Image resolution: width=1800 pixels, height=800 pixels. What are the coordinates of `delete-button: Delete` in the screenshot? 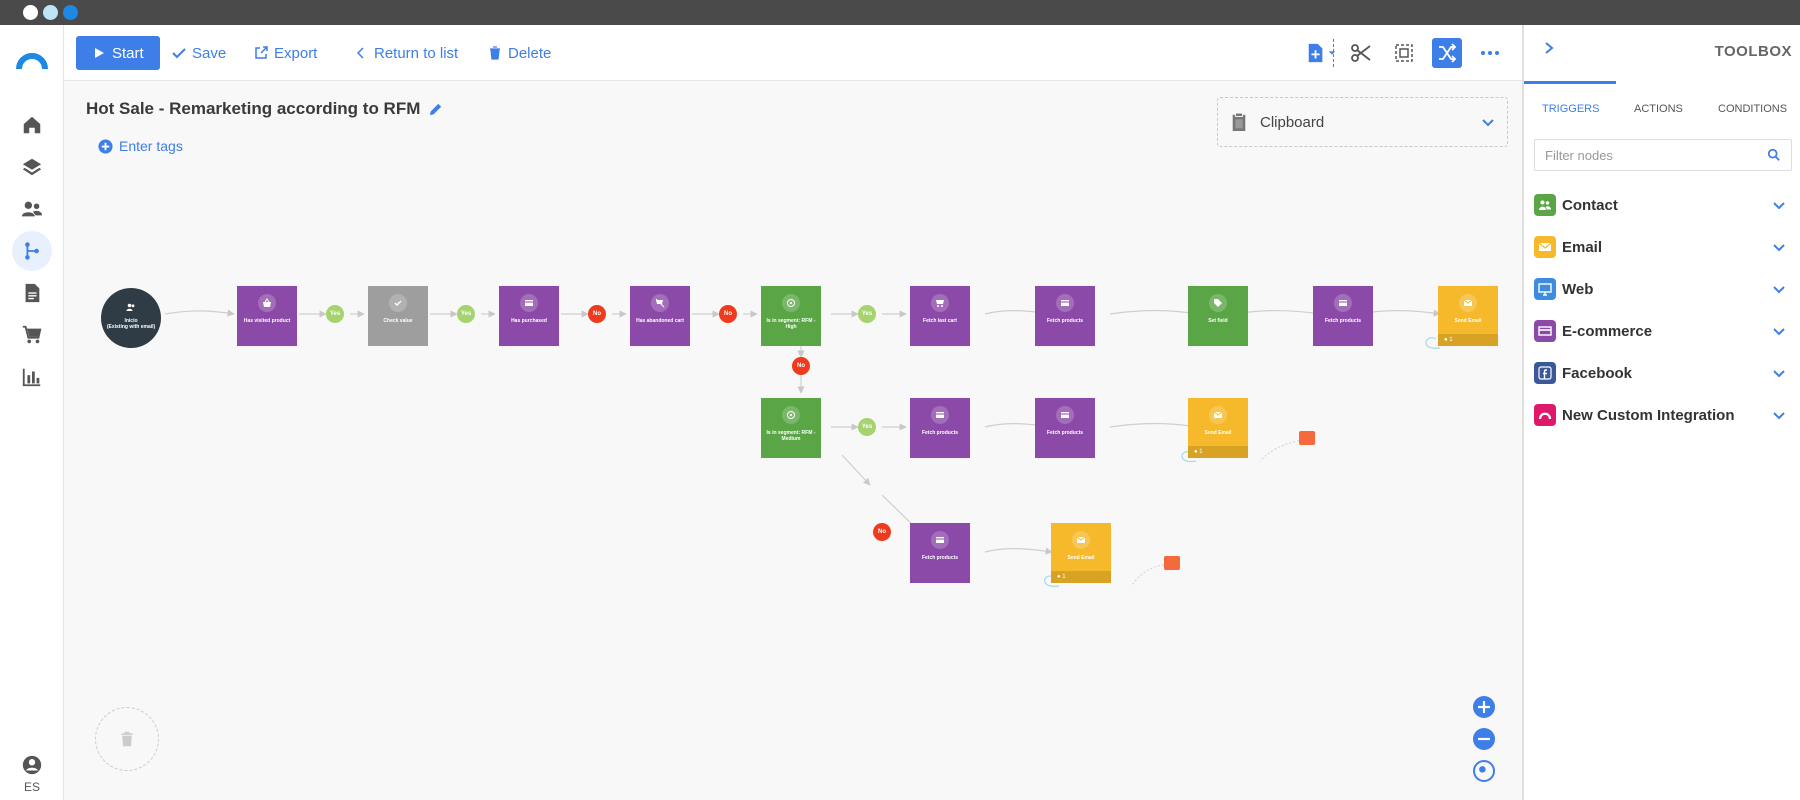 It's located at (519, 53).